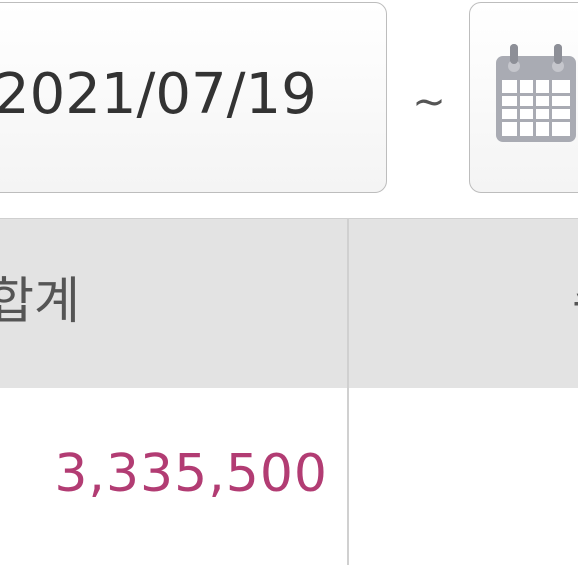  Describe the element at coordinates (40, 301) in the screenshot. I see `column-header-total-label: 합계` at that location.